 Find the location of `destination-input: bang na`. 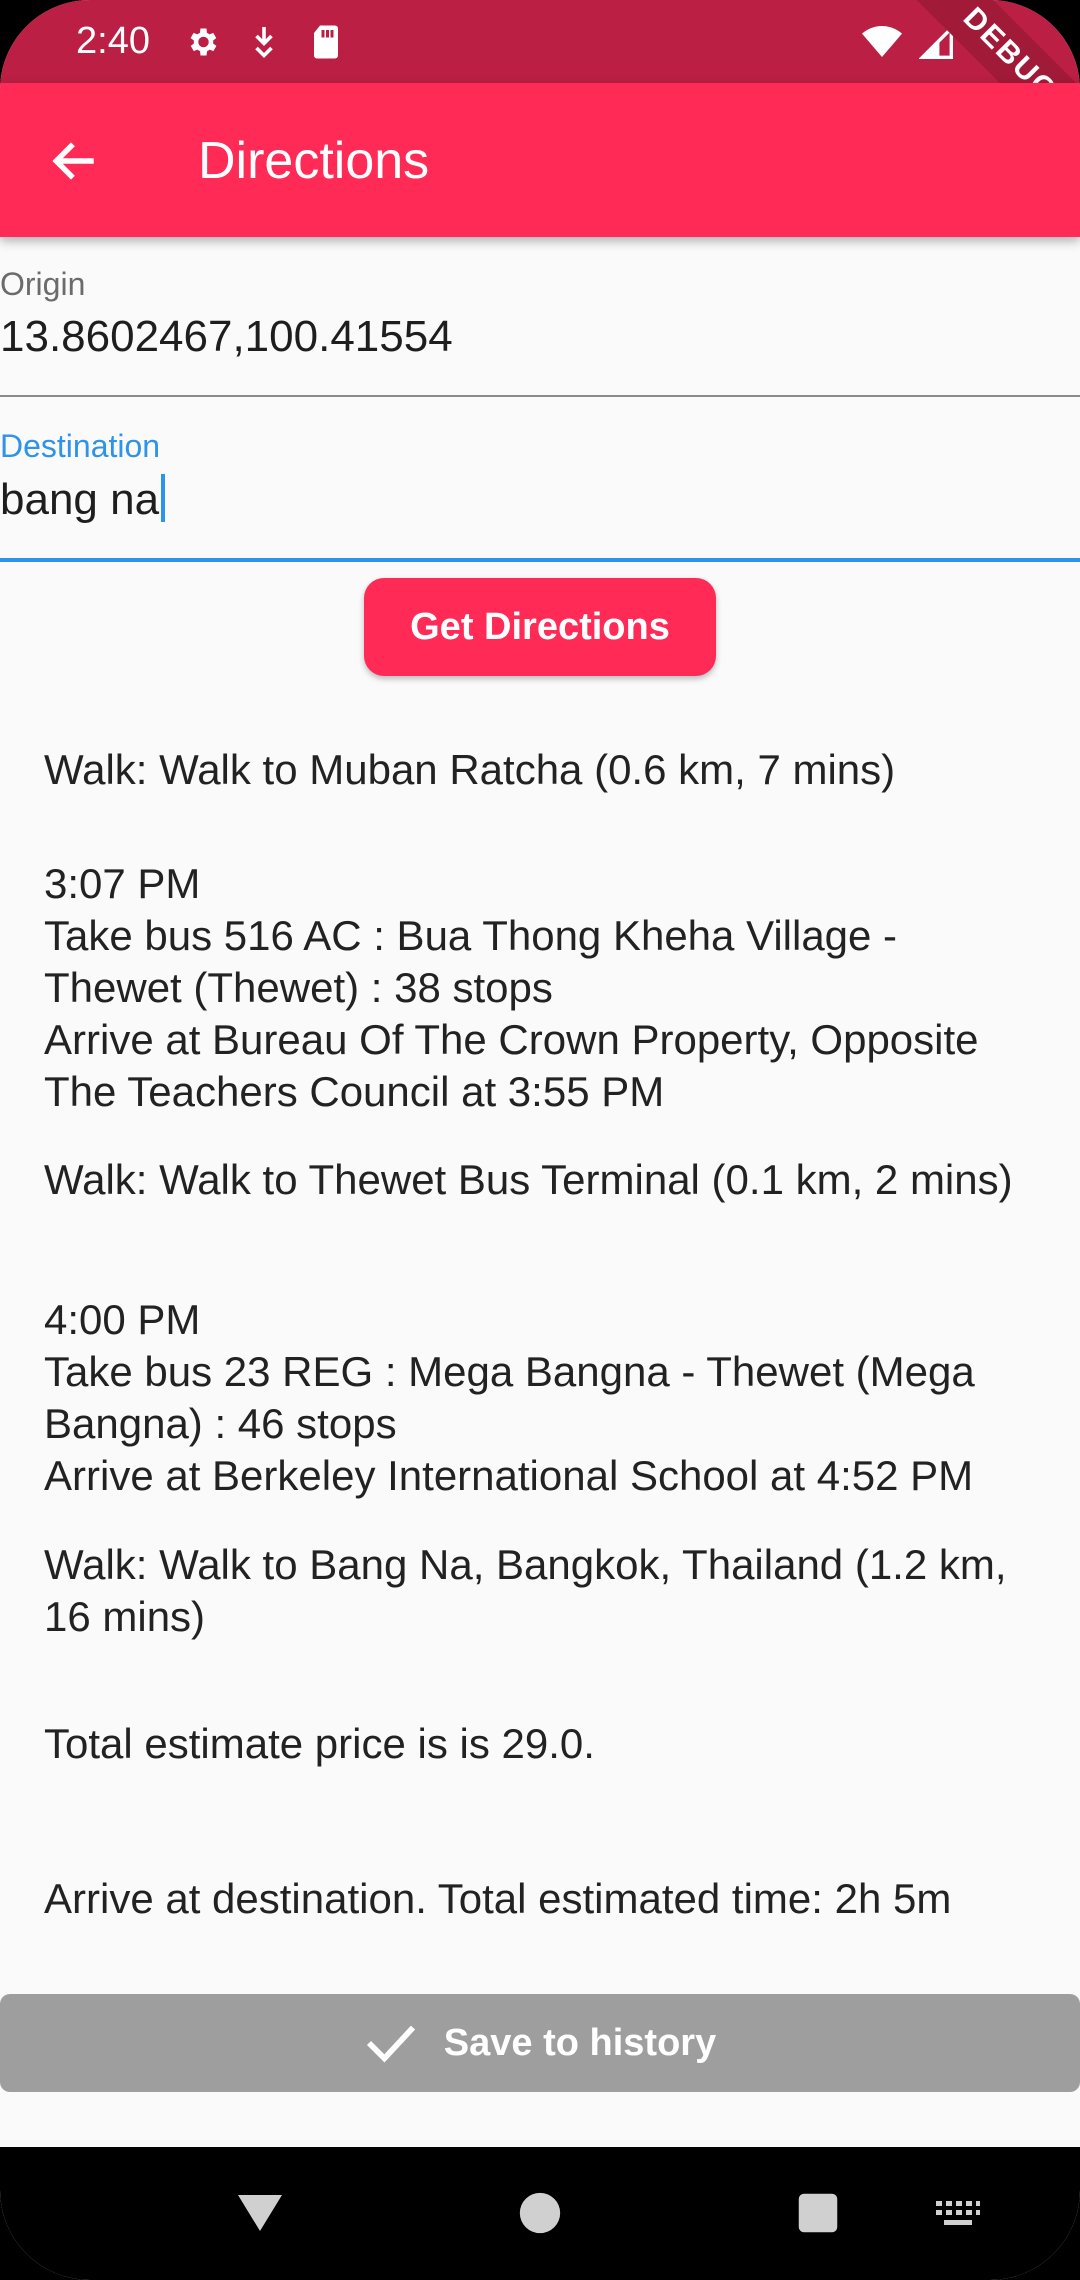

destination-input: bang na is located at coordinates (83, 499).